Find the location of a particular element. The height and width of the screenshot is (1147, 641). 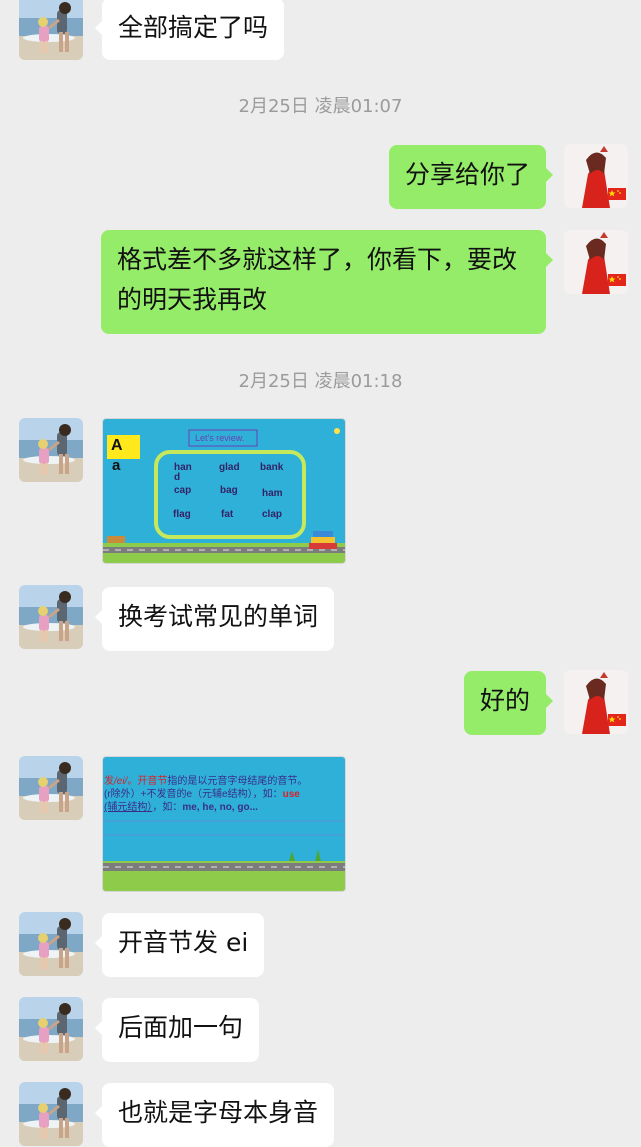

incoming-message-bubble: 后面加一句 is located at coordinates (177, 1030).